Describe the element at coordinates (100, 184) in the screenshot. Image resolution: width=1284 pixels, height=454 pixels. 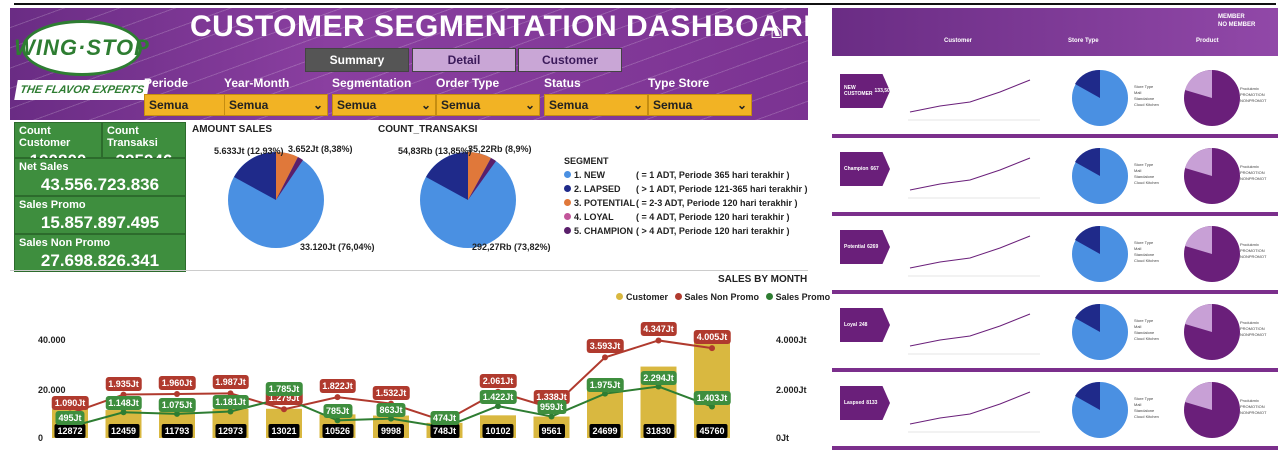
I see `kpi-value: 43.556.723.836` at that location.